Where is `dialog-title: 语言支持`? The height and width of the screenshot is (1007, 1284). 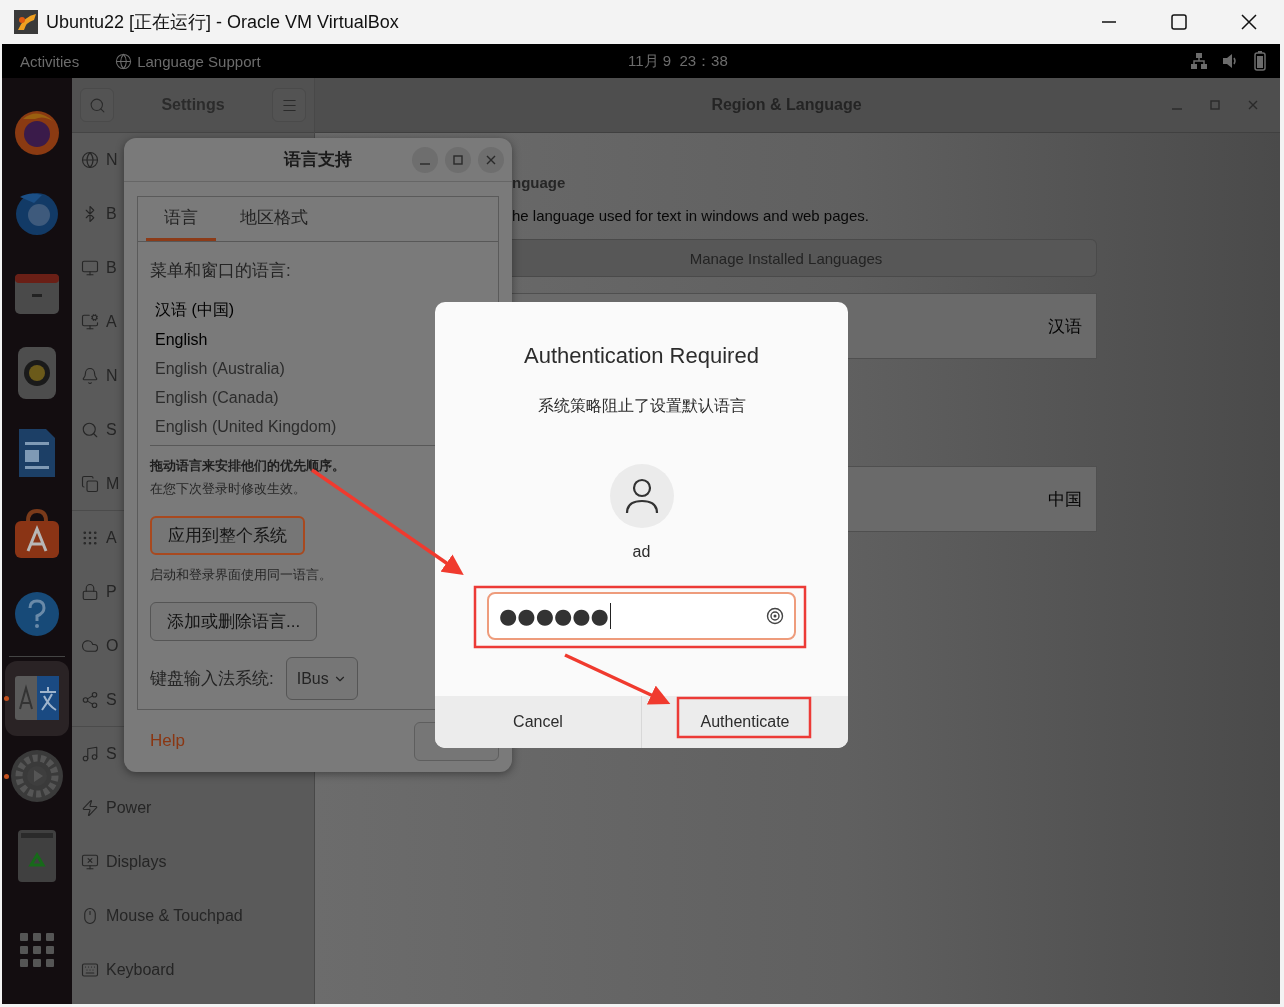 dialog-title: 语言支持 is located at coordinates (318, 160).